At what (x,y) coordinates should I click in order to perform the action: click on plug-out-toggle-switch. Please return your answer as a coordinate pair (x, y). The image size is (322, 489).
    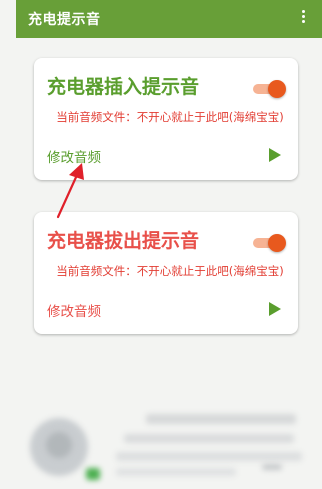
    Looking at the image, I should click on (268, 243).